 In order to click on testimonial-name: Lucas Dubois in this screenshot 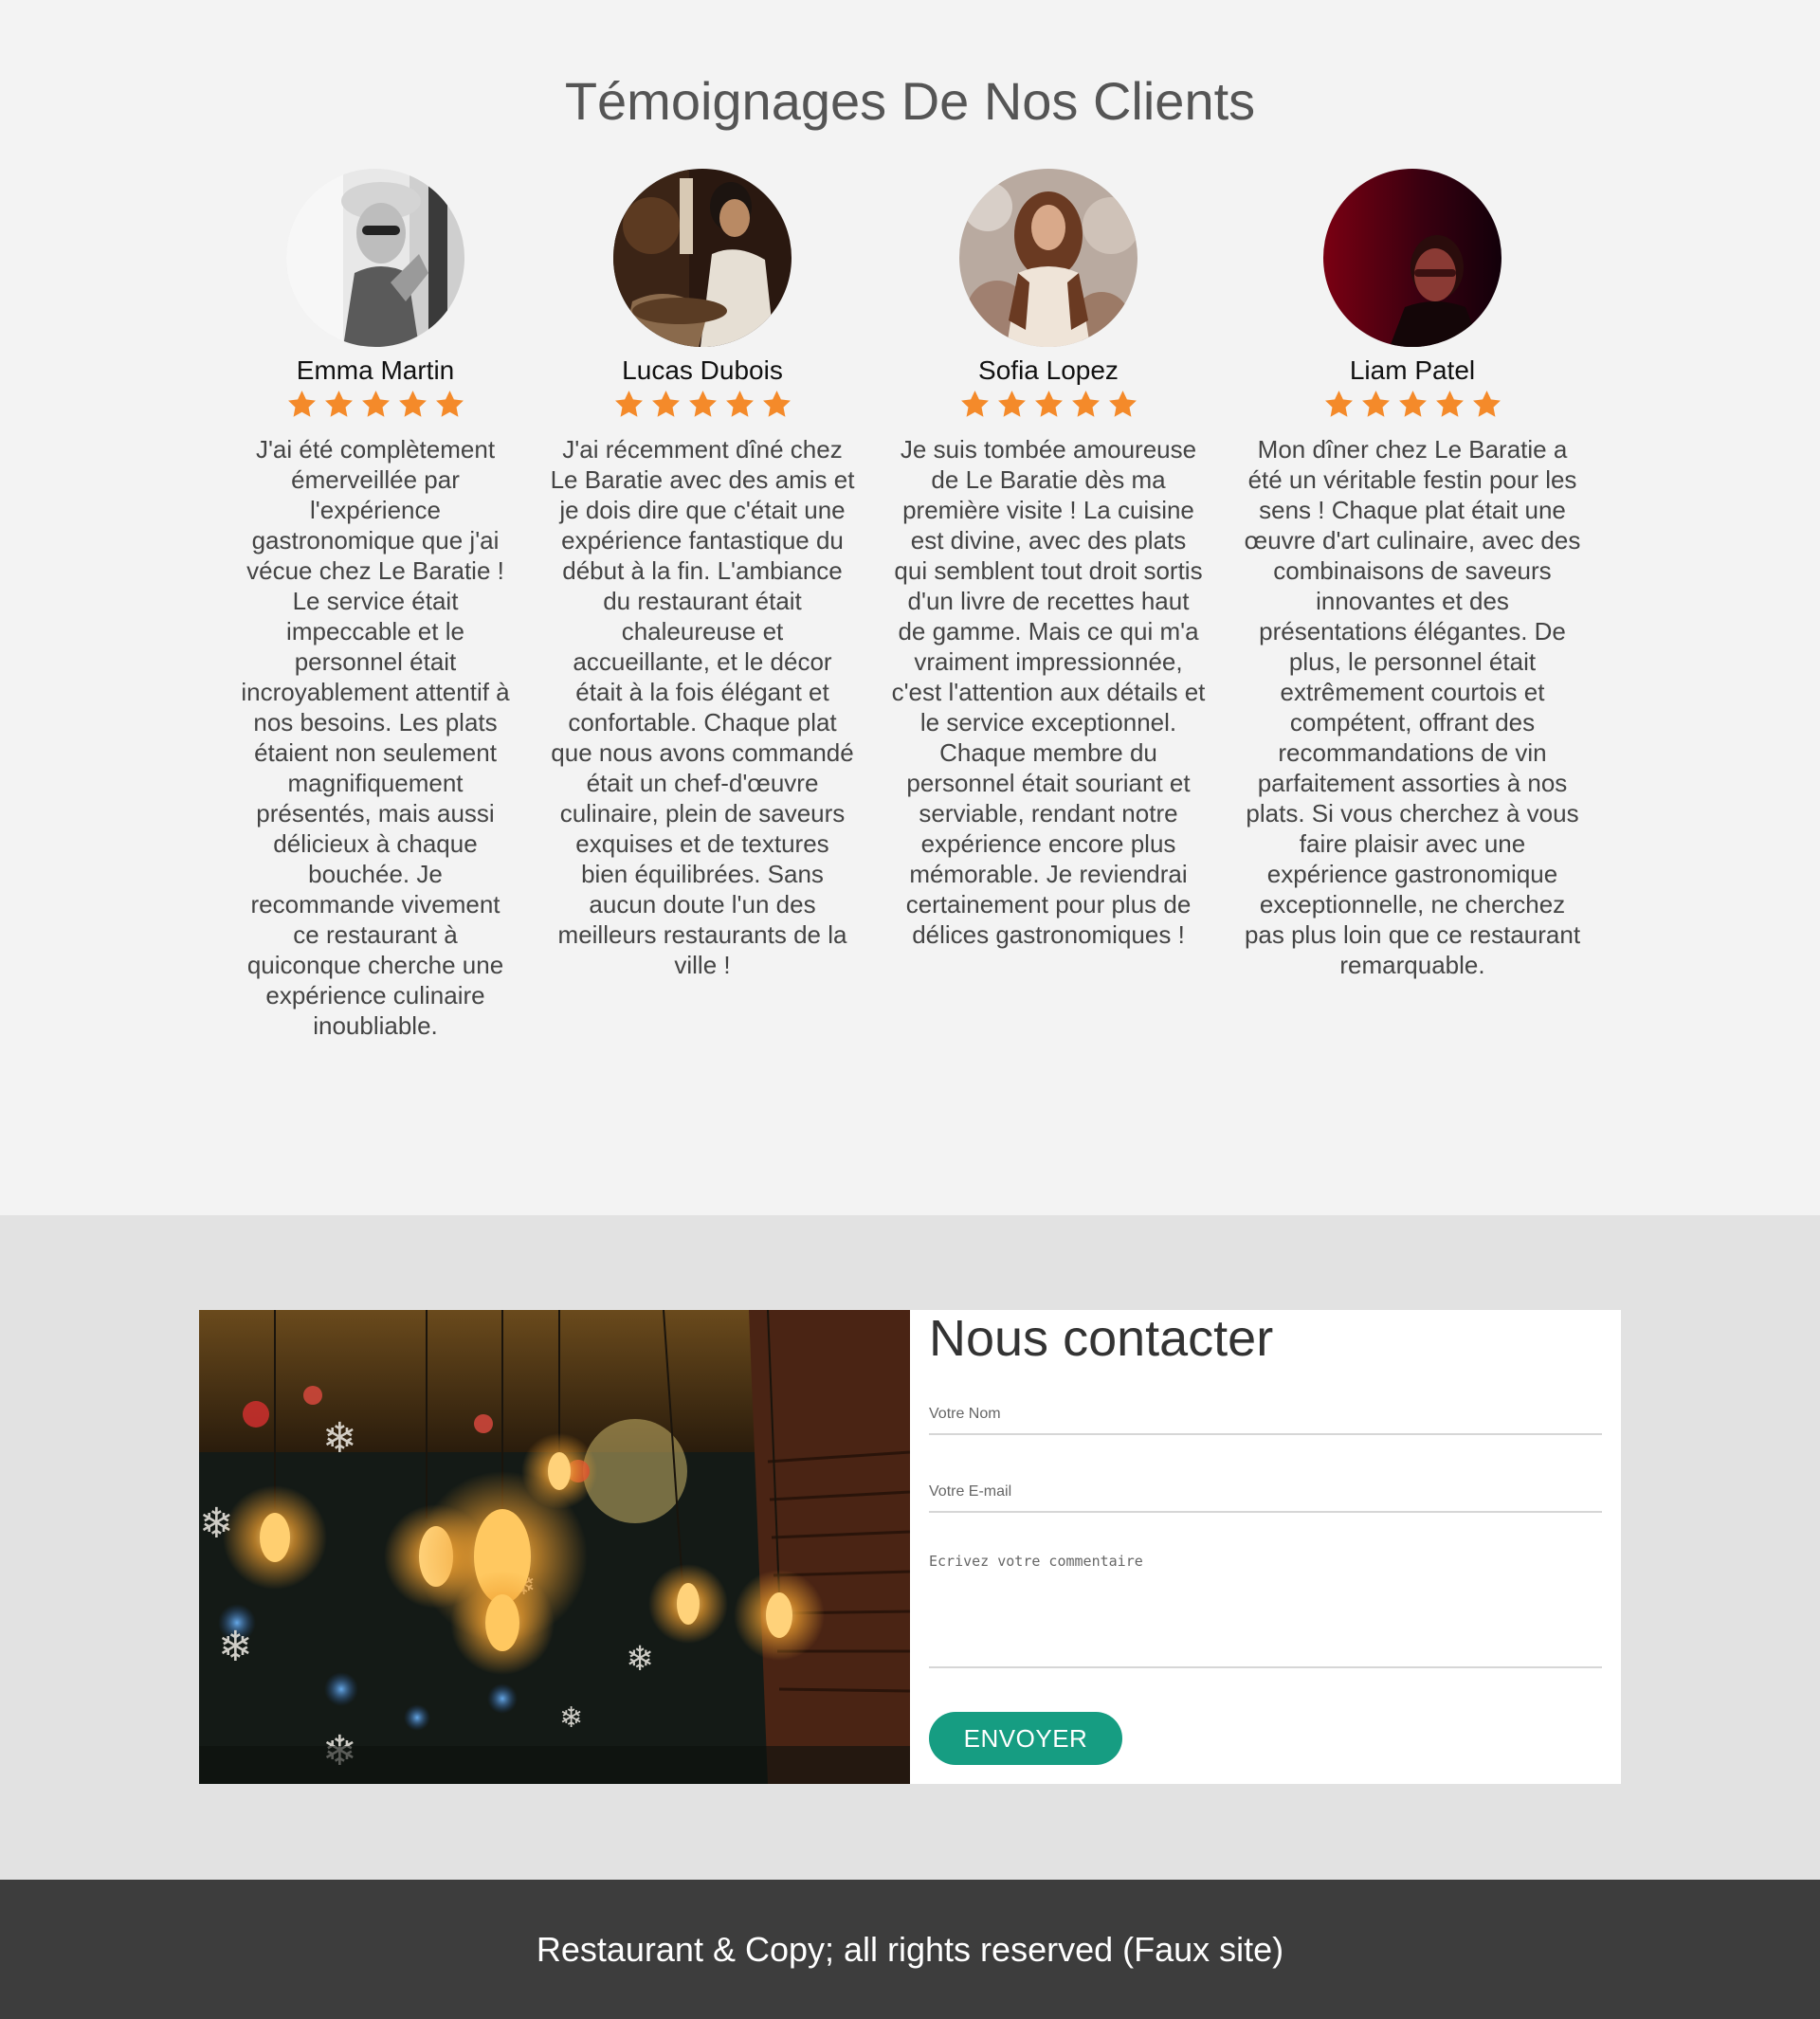, I will do `click(702, 370)`.